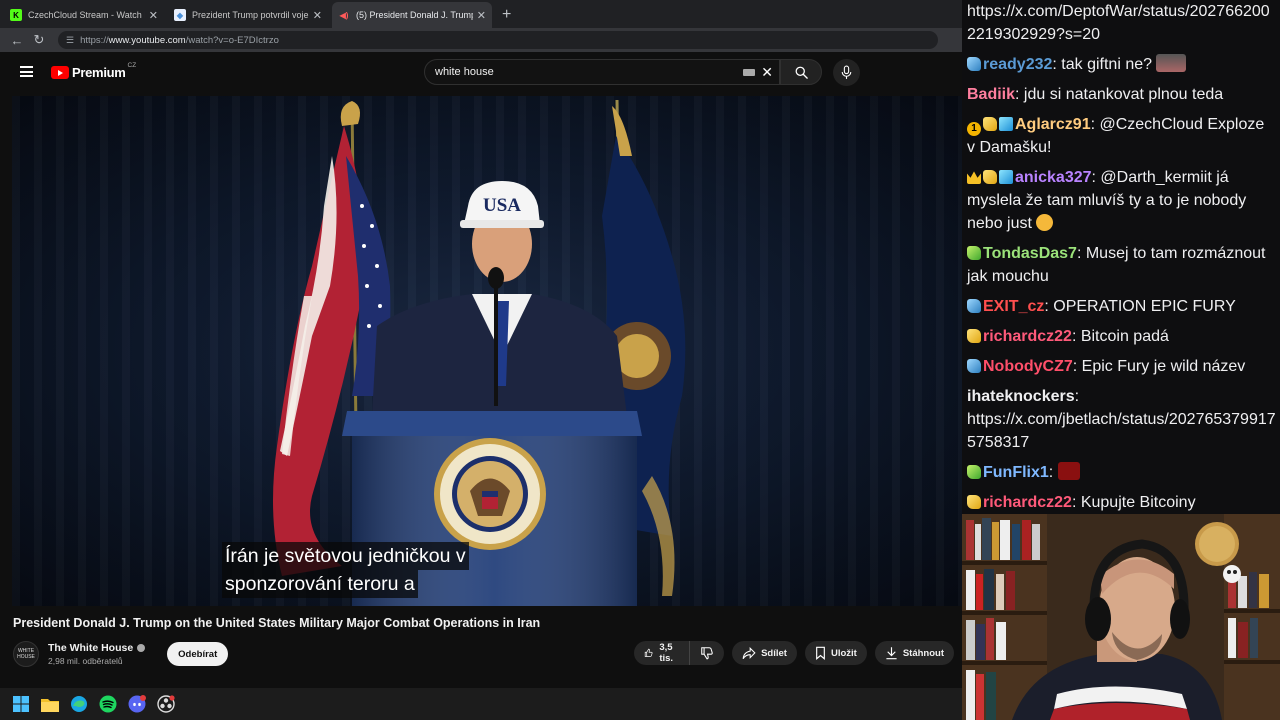 Image resolution: width=1280 pixels, height=720 pixels. I want to click on search-icon, so click(801, 72).